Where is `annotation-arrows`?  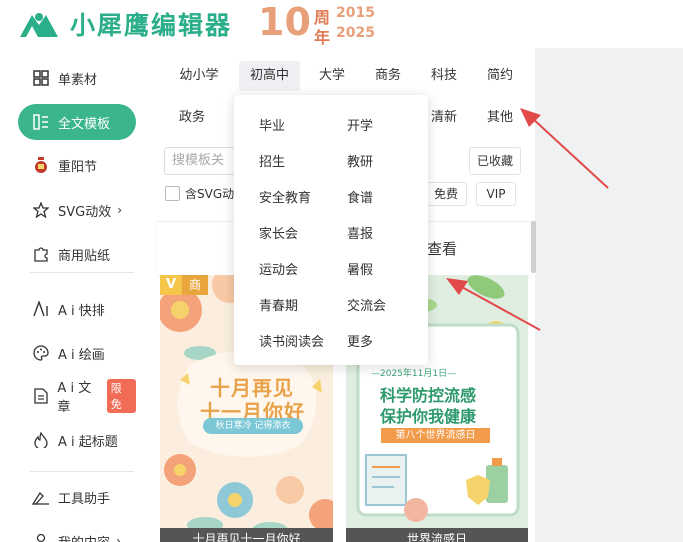
annotation-arrows is located at coordinates (527, 219).